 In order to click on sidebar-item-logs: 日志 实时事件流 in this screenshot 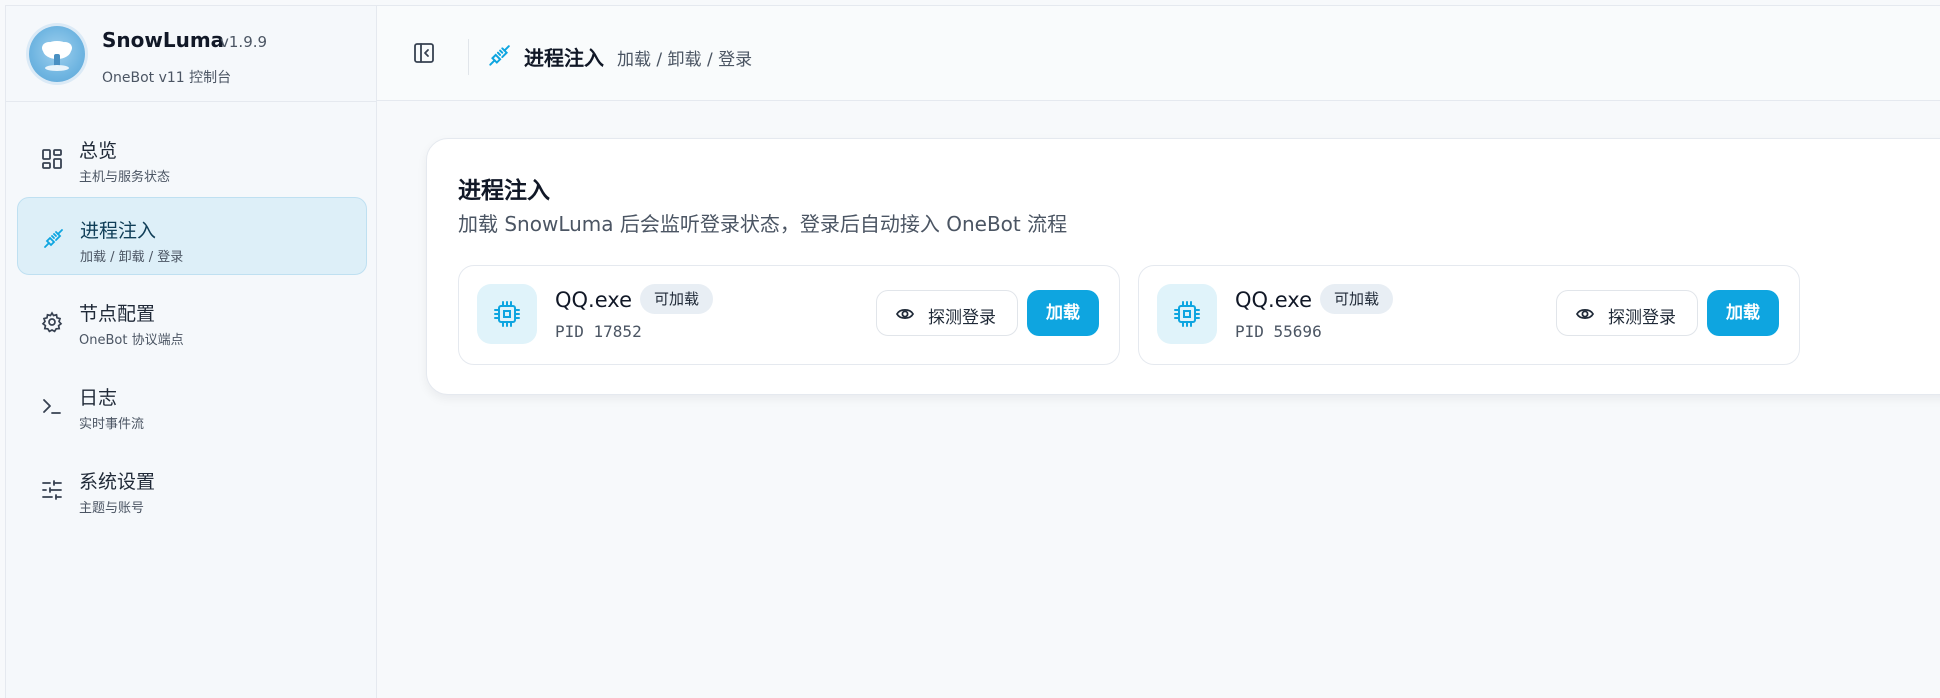, I will do `click(192, 404)`.